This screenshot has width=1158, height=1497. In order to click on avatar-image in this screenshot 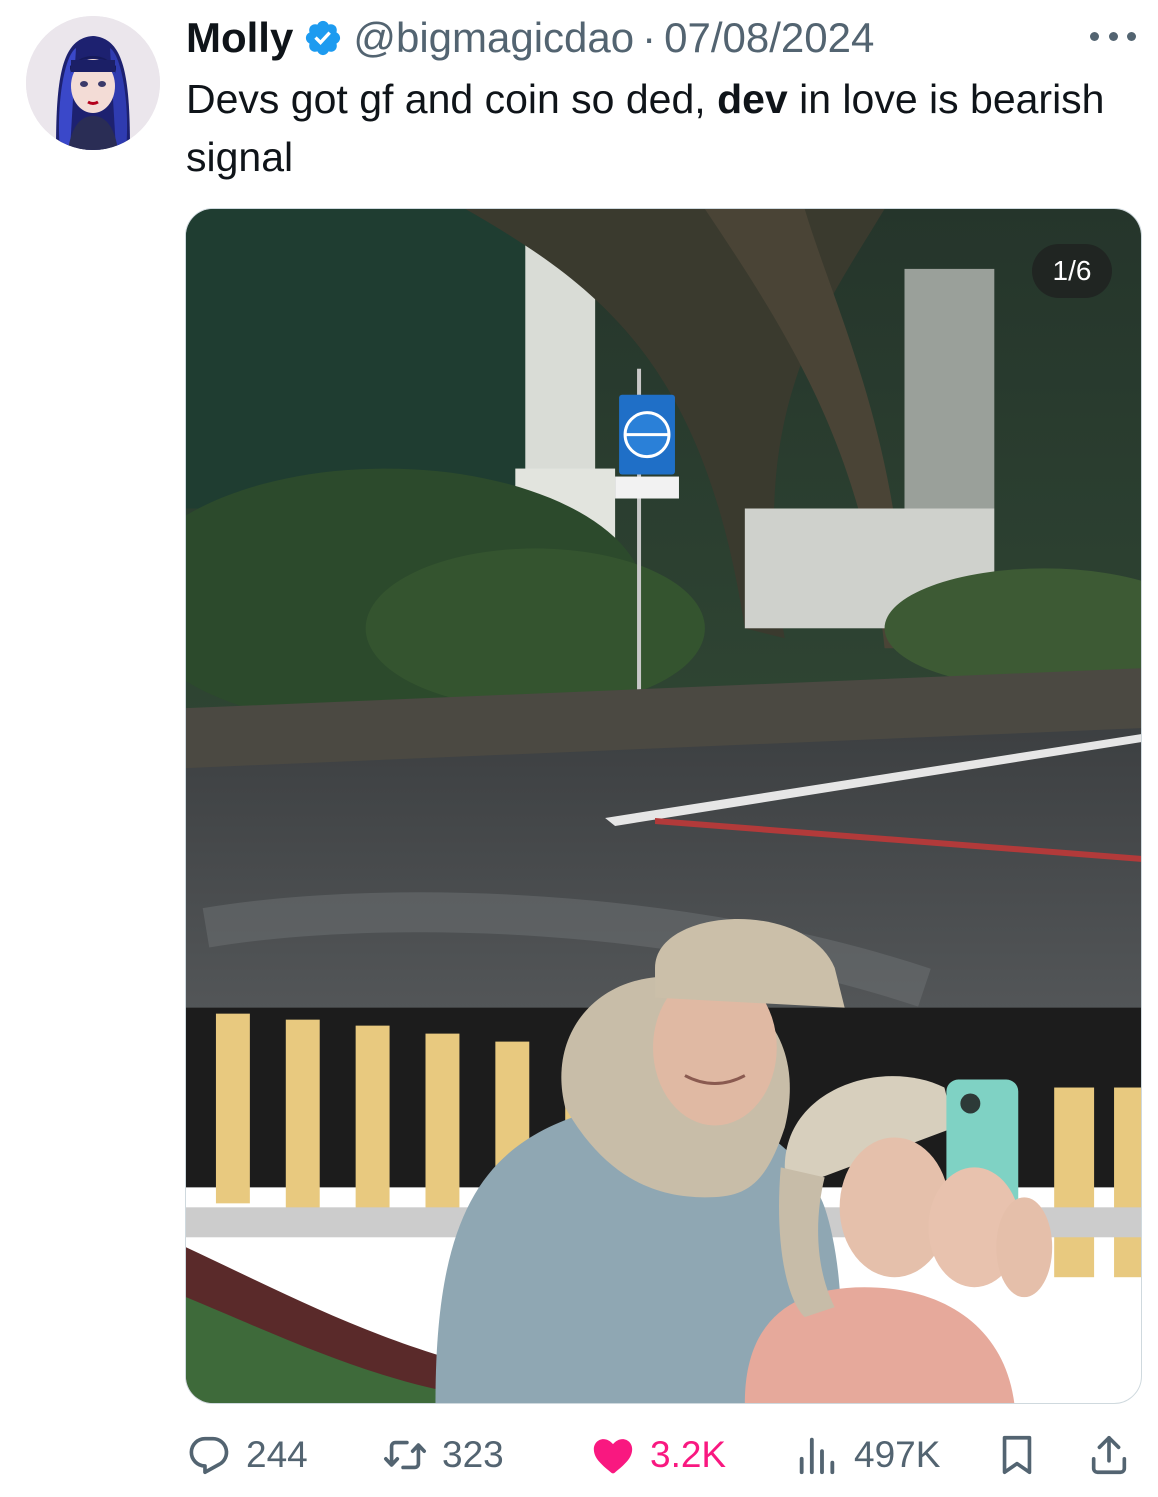, I will do `click(93, 83)`.